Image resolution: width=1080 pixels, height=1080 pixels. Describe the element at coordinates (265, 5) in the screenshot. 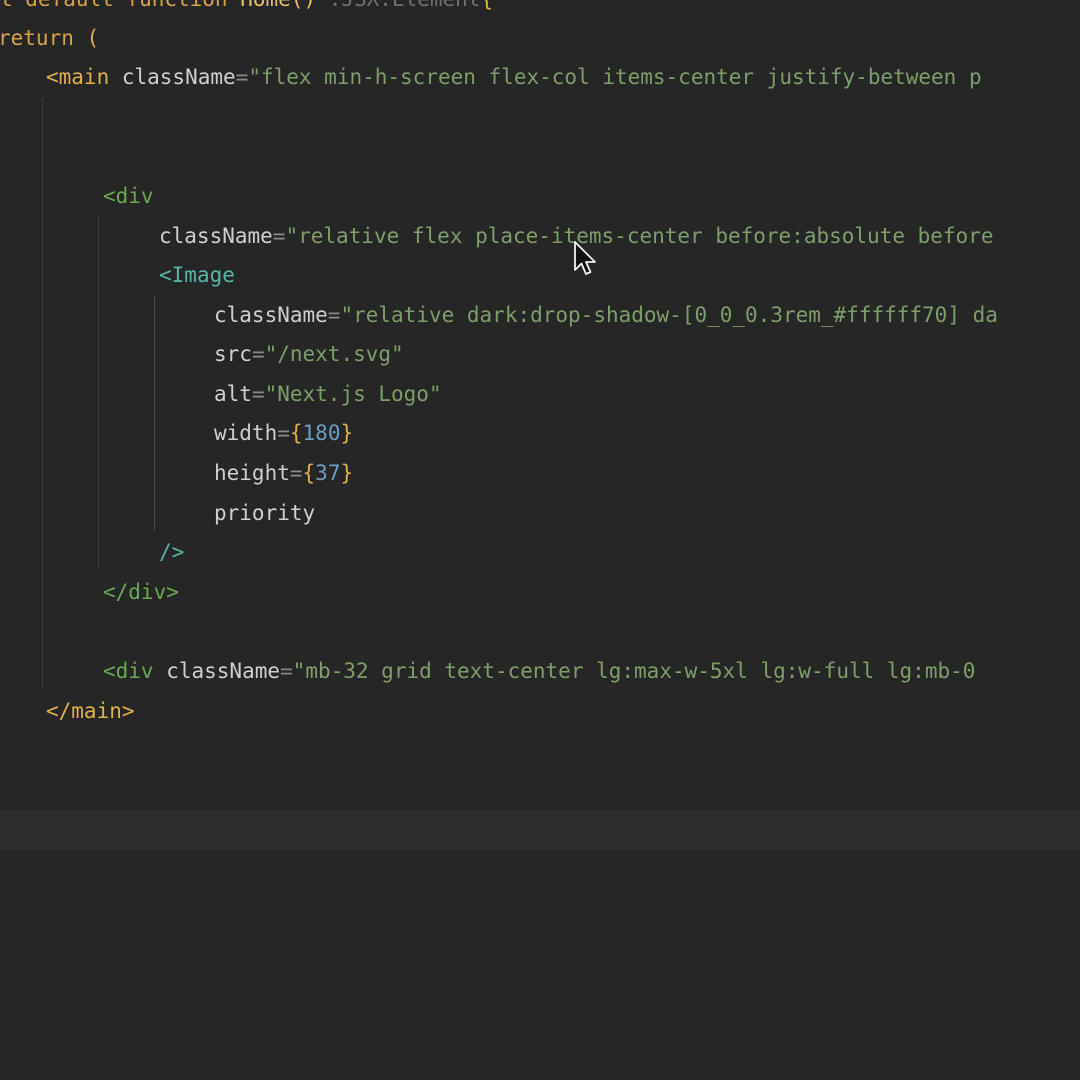

I see `function-name-token: Home` at that location.